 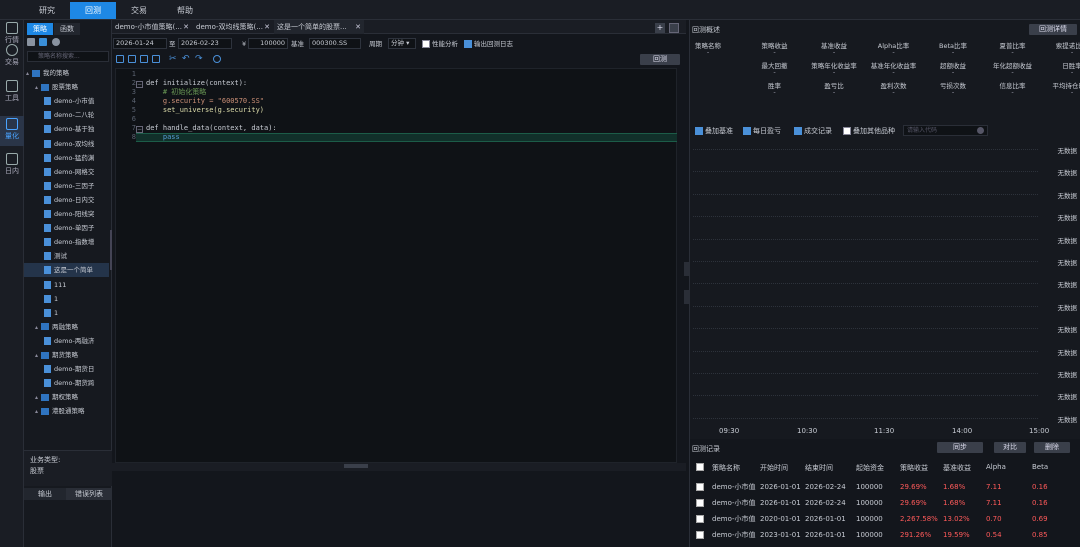 What do you see at coordinates (356, 466) in the screenshot?
I see `splitter-handle` at bounding box center [356, 466].